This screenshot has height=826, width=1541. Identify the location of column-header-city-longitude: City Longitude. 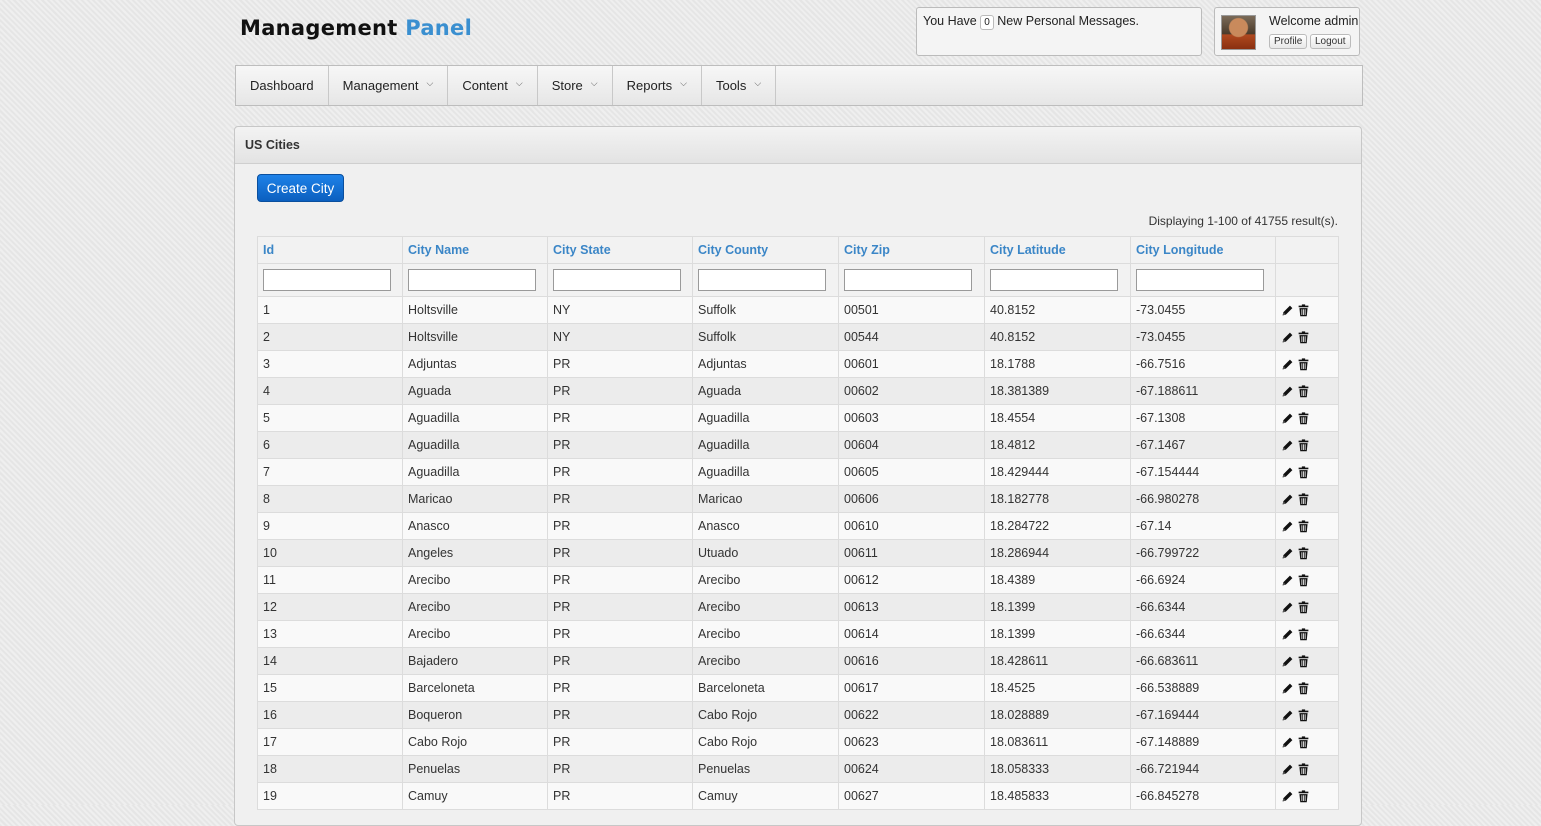
(1203, 250).